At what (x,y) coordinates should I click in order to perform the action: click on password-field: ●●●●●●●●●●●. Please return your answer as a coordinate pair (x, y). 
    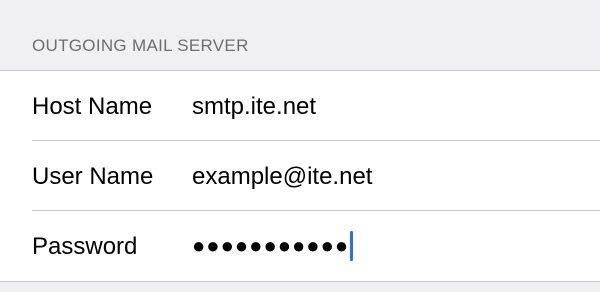
    Looking at the image, I should click on (273, 246).